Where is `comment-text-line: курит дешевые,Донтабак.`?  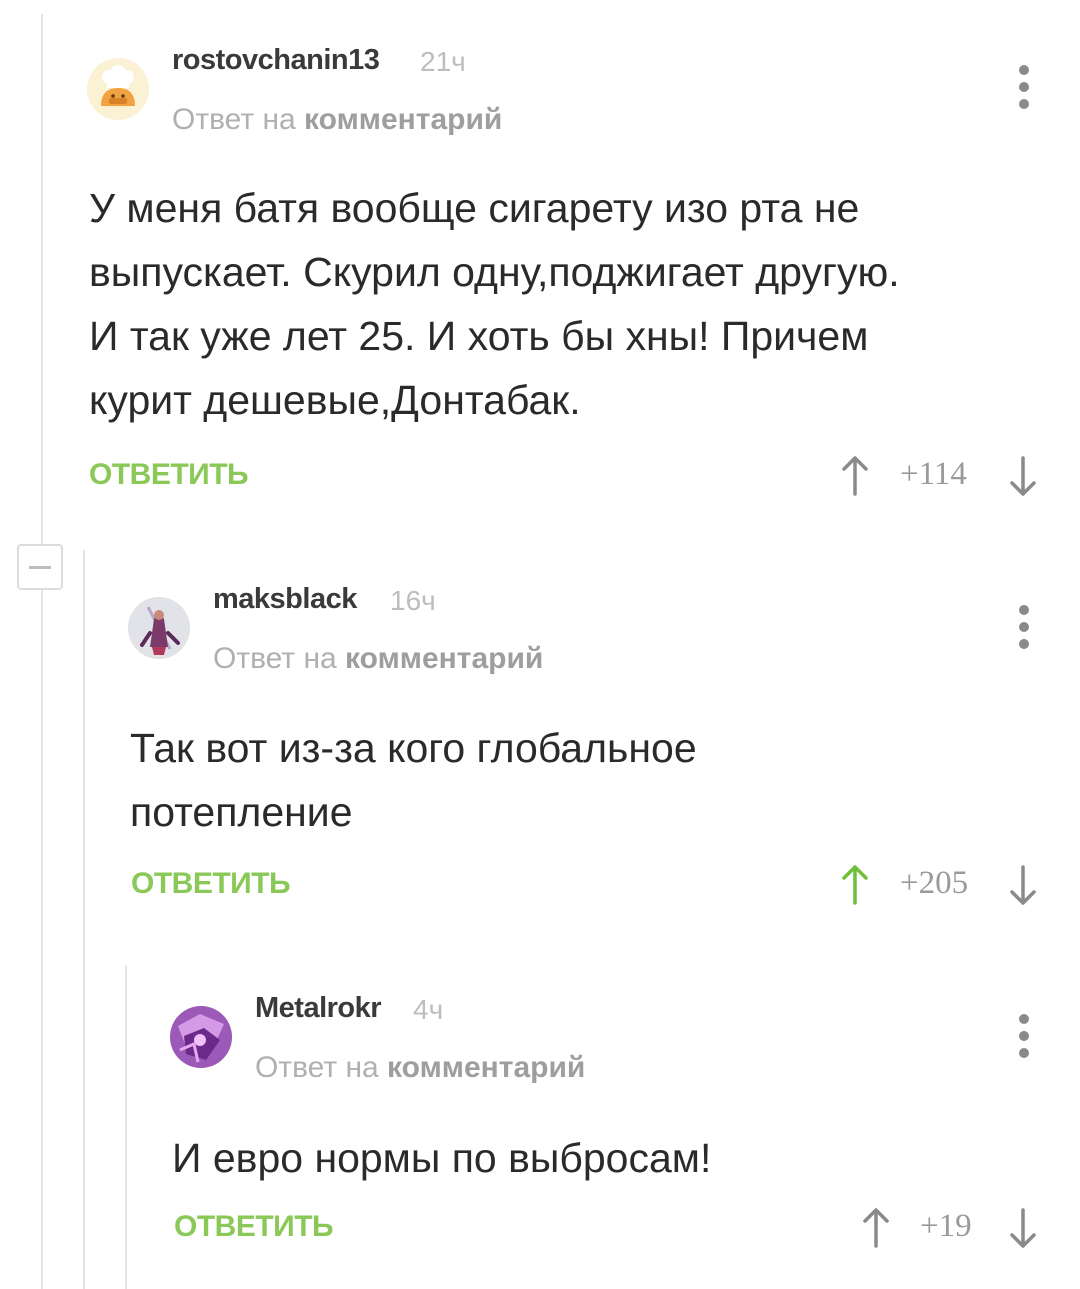 comment-text-line: курит дешевые,Донтабак. is located at coordinates (335, 400).